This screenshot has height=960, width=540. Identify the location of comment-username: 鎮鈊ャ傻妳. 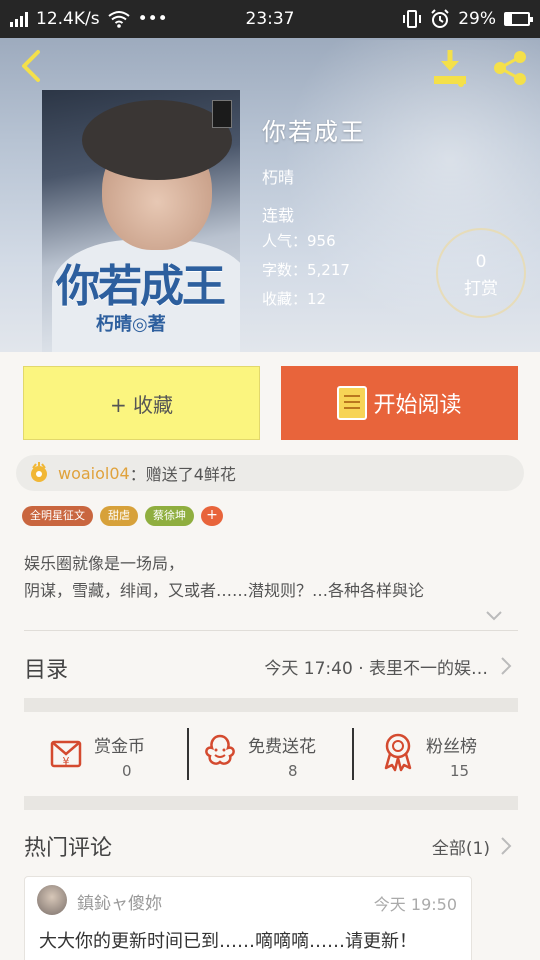
(119, 901).